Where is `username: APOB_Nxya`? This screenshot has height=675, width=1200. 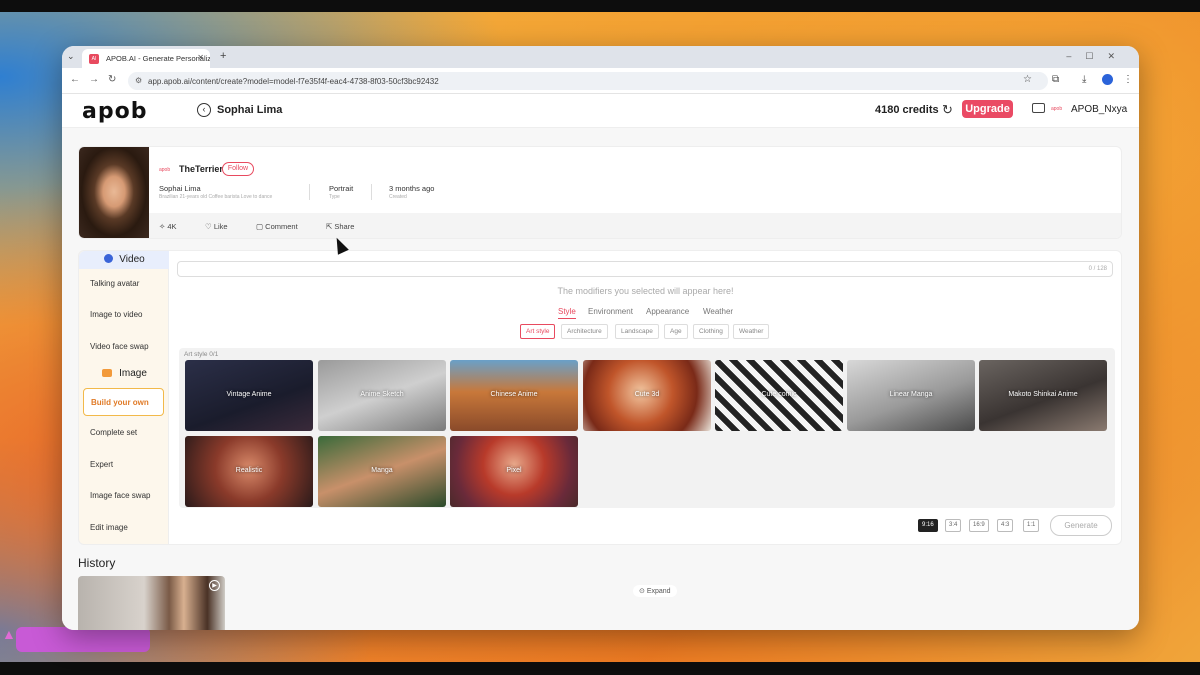
username: APOB_Nxya is located at coordinates (1099, 109).